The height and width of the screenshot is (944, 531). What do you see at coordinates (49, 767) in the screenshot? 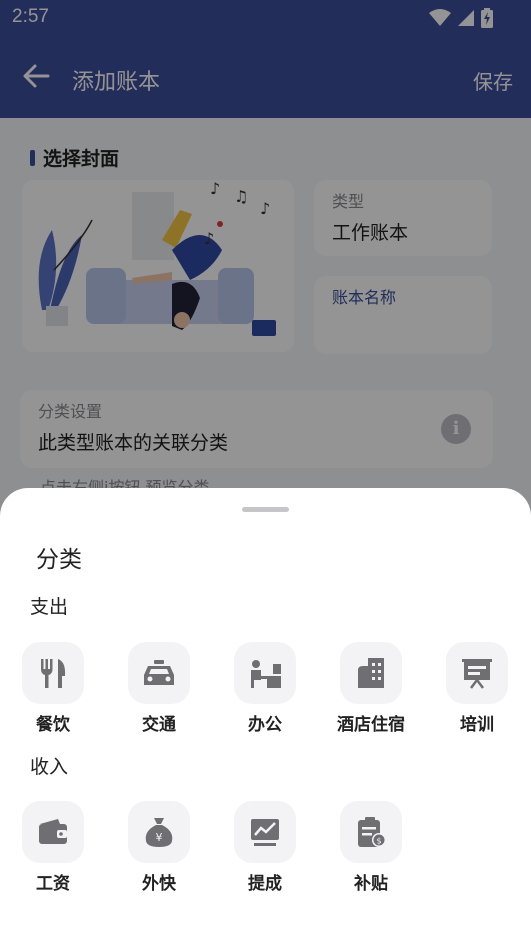
I see `income-group-label: 收入` at bounding box center [49, 767].